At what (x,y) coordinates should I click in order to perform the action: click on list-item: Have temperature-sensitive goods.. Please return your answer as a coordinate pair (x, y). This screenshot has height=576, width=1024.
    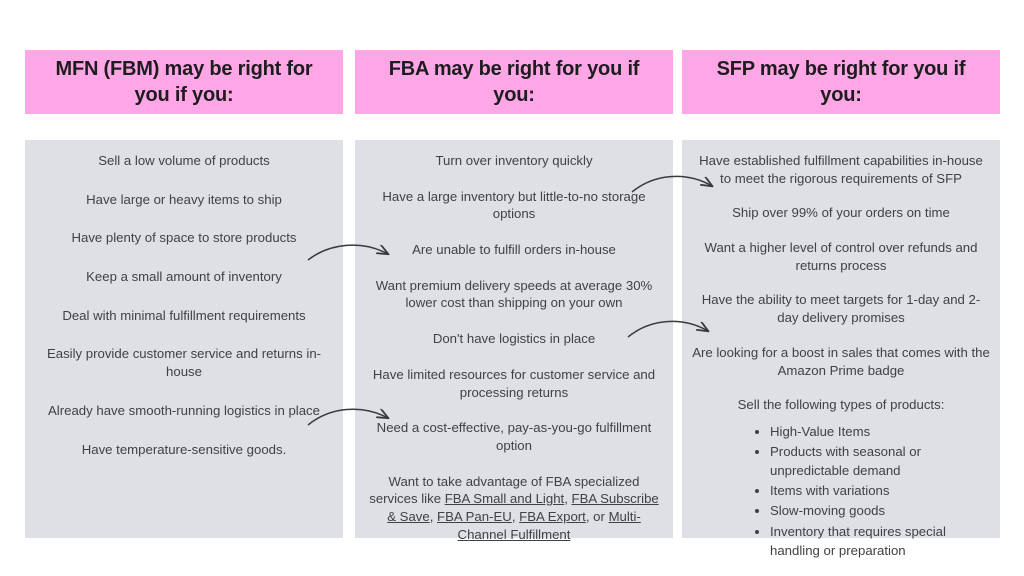
    Looking at the image, I should click on (184, 449).